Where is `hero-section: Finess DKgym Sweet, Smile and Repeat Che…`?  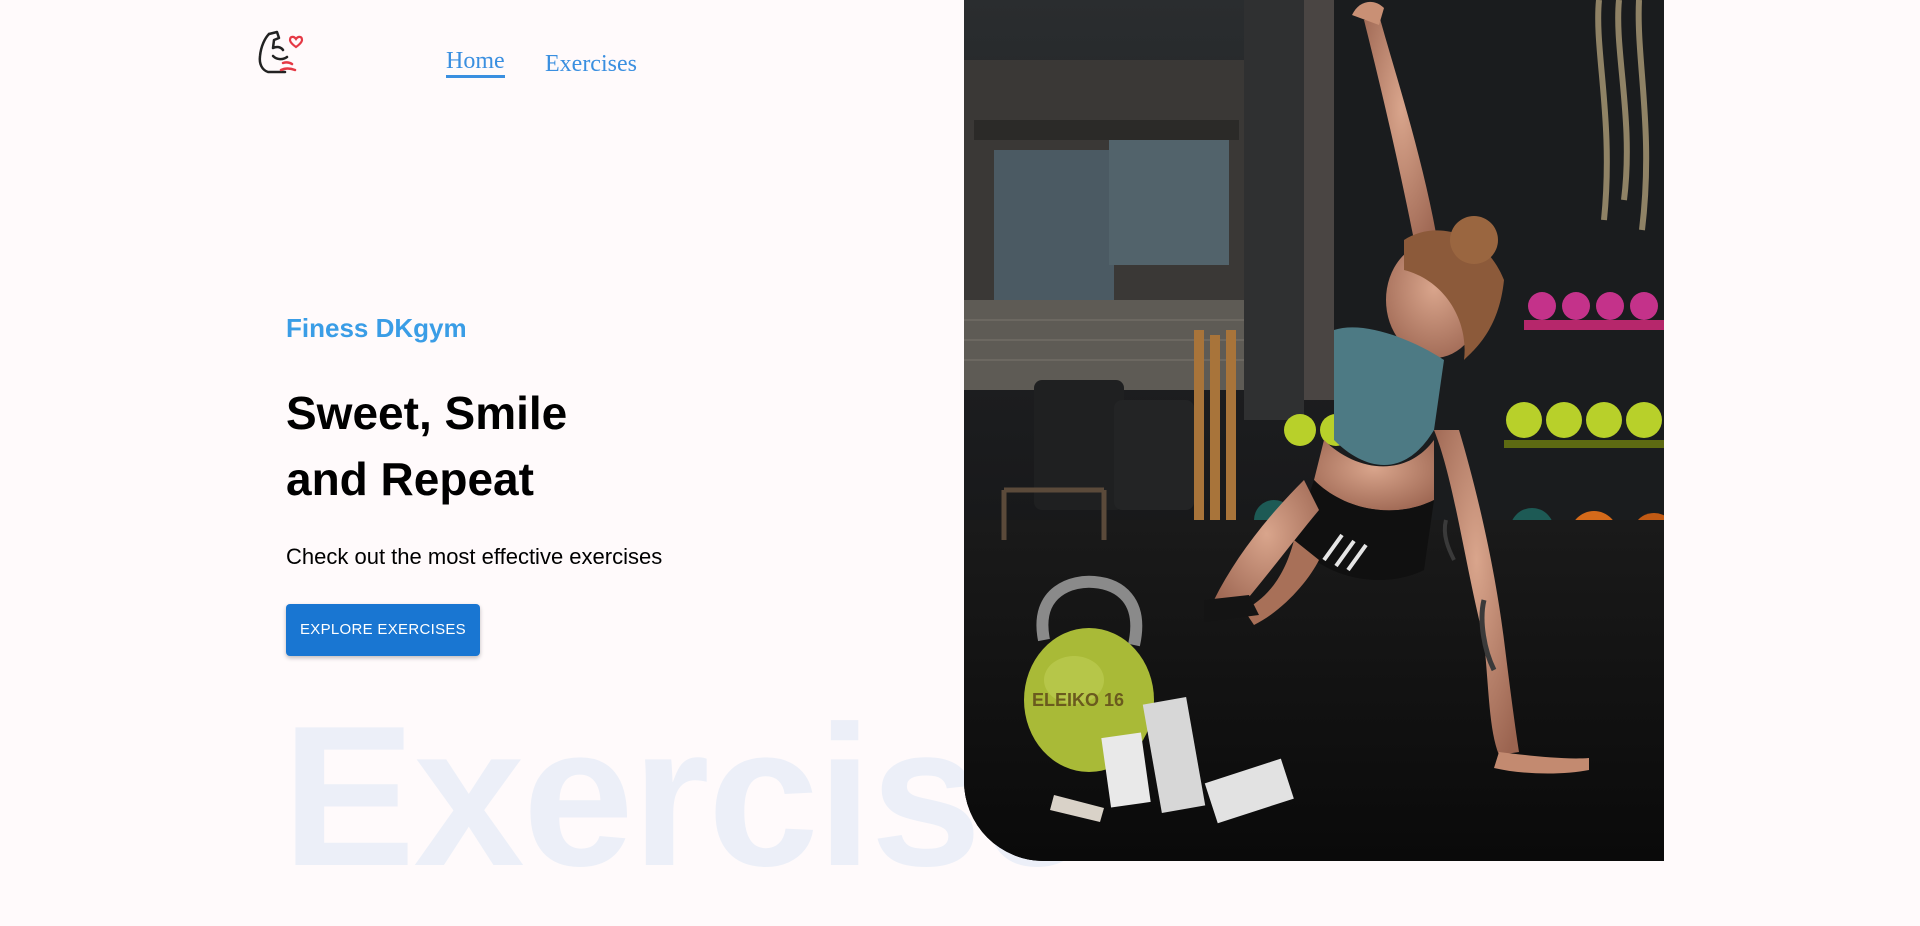 hero-section: Finess DKgym Sweet, Smile and Repeat Che… is located at coordinates (474, 483).